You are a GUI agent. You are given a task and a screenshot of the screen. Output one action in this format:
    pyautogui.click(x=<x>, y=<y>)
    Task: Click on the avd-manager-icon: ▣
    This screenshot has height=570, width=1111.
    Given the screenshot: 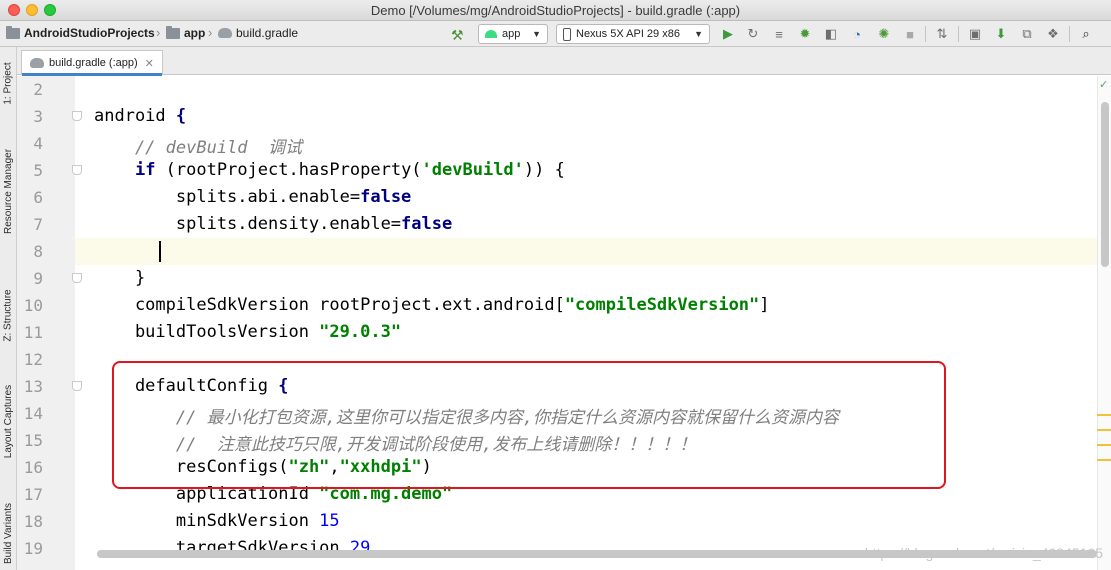 What is the action you would take?
    pyautogui.click(x=975, y=34)
    